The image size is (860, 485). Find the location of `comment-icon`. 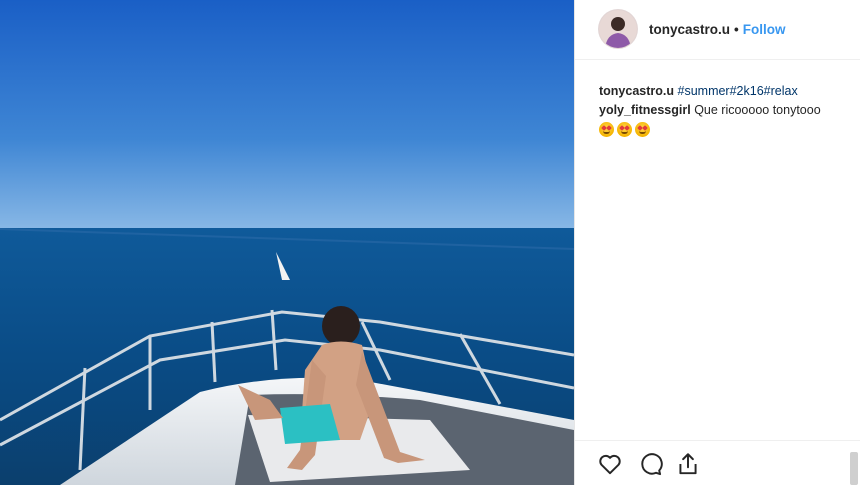

comment-icon is located at coordinates (652, 464).